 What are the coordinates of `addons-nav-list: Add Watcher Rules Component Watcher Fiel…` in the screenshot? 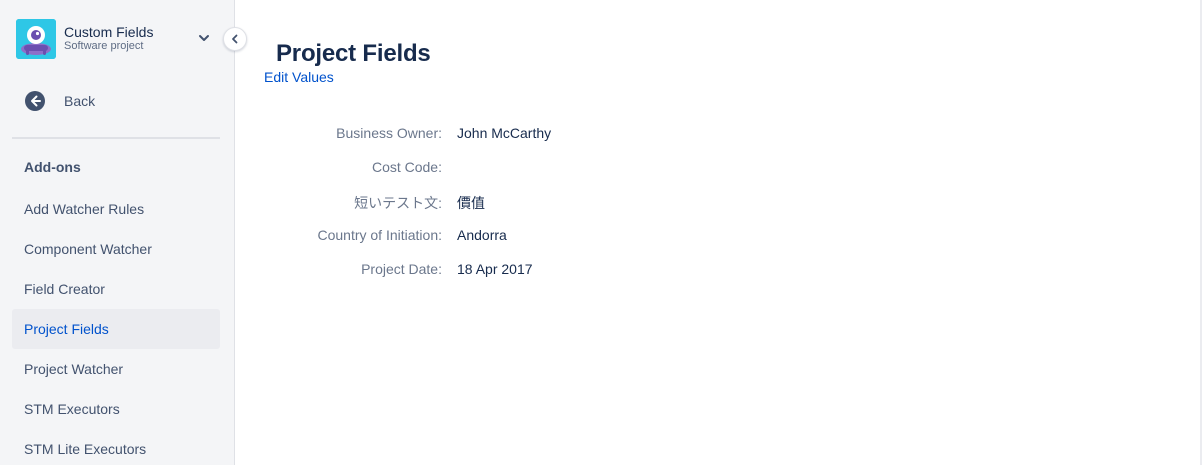 It's located at (116, 327).